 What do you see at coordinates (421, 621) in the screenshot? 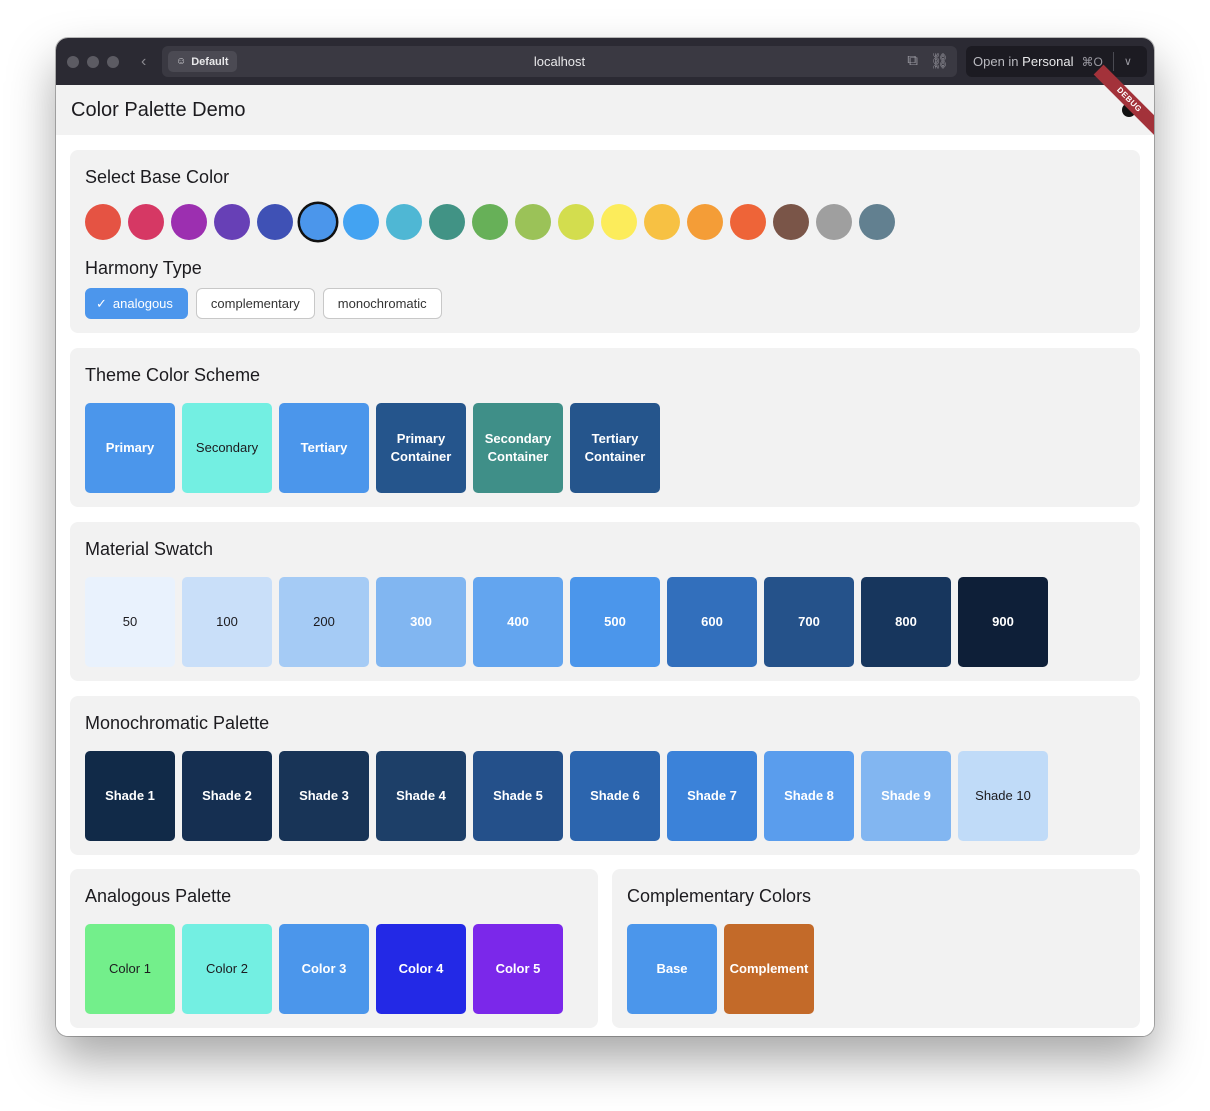
I see `color-tile-label: 300` at bounding box center [421, 621].